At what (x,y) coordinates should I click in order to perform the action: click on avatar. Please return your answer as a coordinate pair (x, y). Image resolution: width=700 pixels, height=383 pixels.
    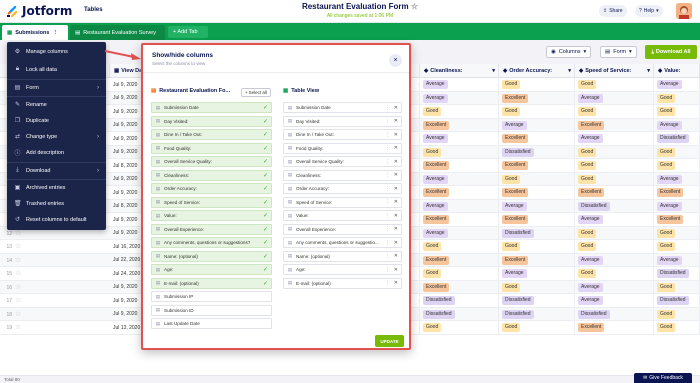
    Looking at the image, I should click on (684, 11).